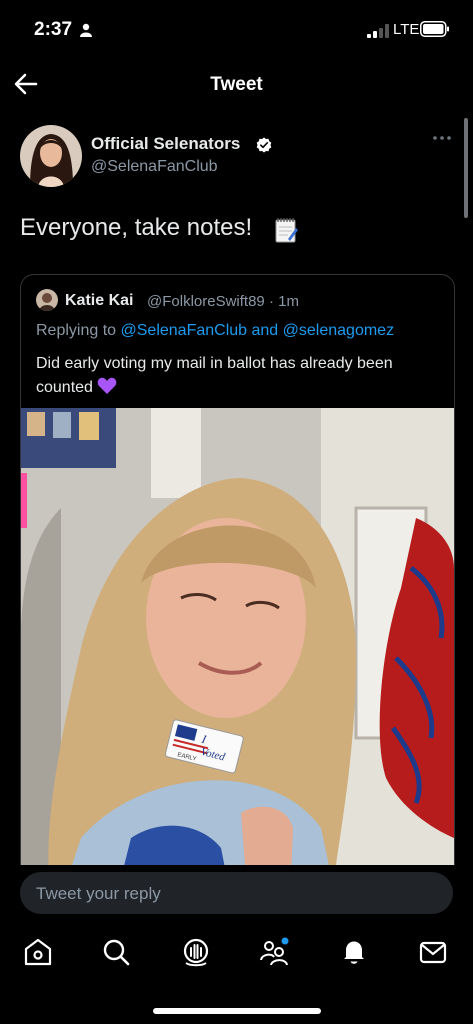 The image size is (473, 1024). I want to click on search-icon, so click(116, 952).